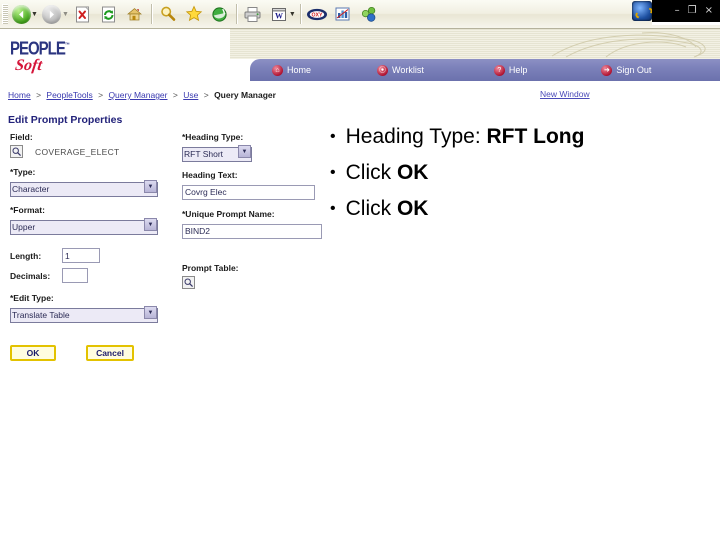 This screenshot has width=720, height=540. I want to click on edit-type-select-wrapper: Translate Table ▼, so click(84, 314).